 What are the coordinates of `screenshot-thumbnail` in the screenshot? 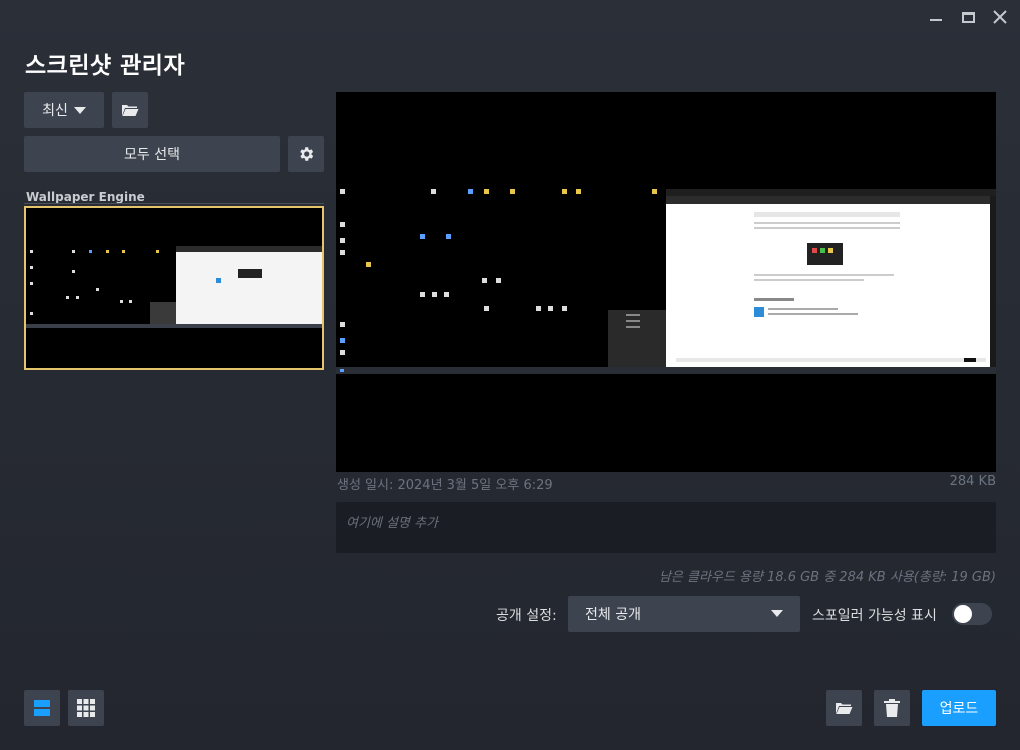 It's located at (174, 288).